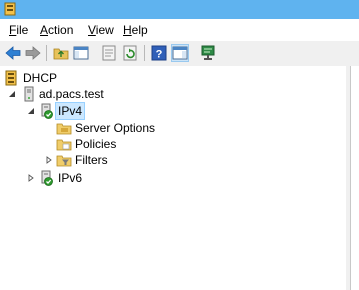  What do you see at coordinates (80, 128) in the screenshot?
I see `tree-node-server-options: Server Options` at bounding box center [80, 128].